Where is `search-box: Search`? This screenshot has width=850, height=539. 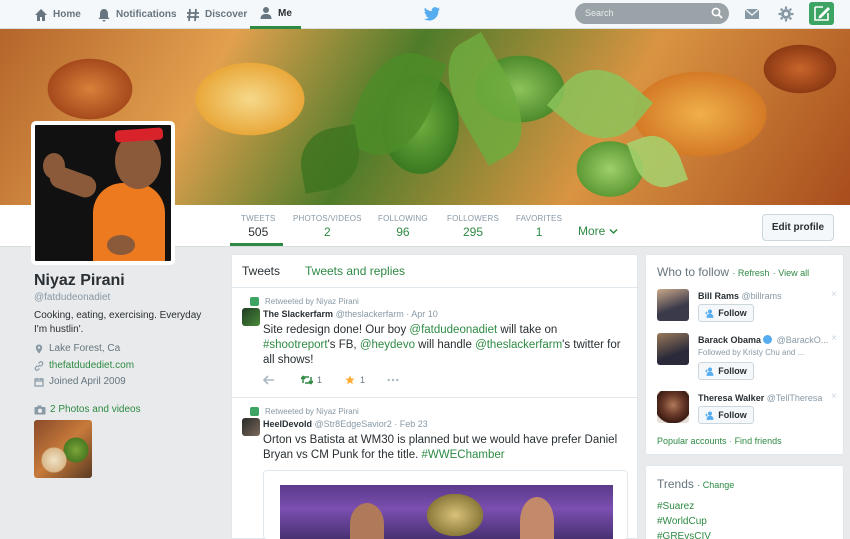
search-box: Search is located at coordinates (652, 13).